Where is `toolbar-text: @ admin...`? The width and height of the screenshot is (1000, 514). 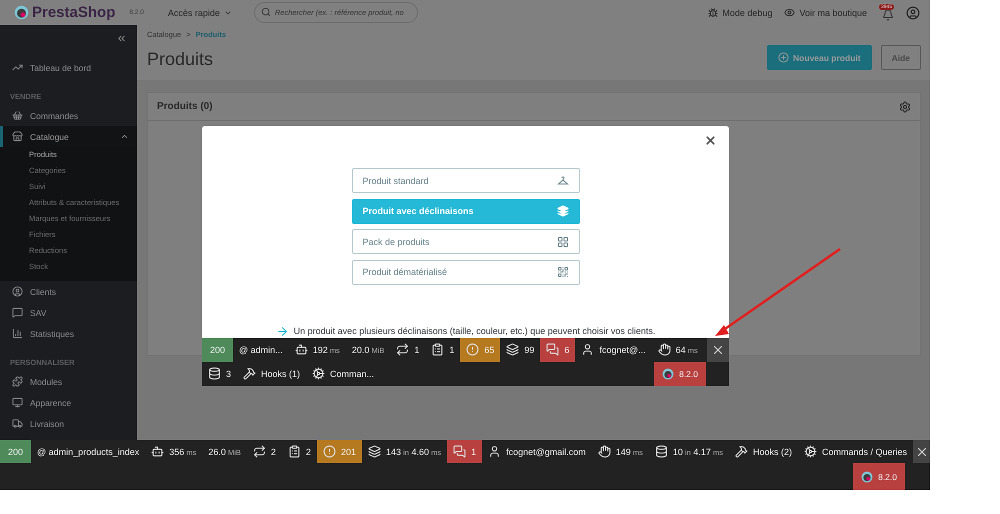 toolbar-text: @ admin... is located at coordinates (261, 349).